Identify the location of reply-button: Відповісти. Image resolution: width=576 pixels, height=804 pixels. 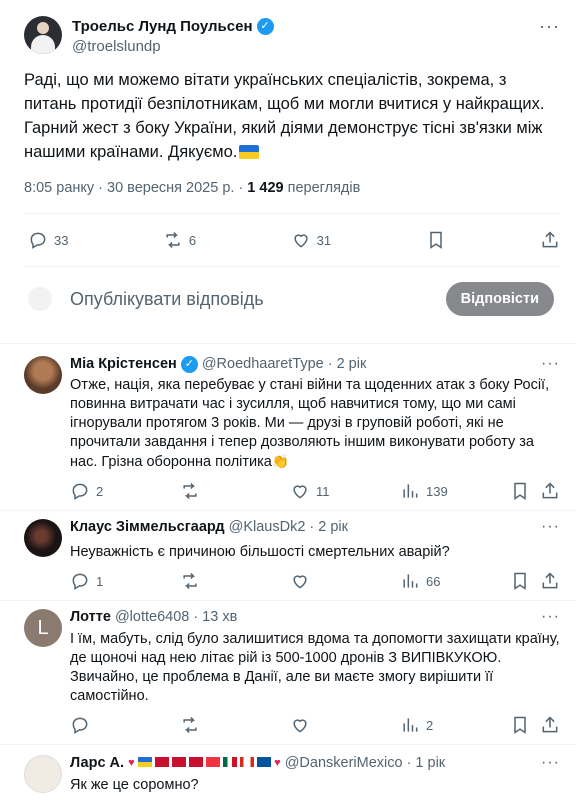
(499, 299).